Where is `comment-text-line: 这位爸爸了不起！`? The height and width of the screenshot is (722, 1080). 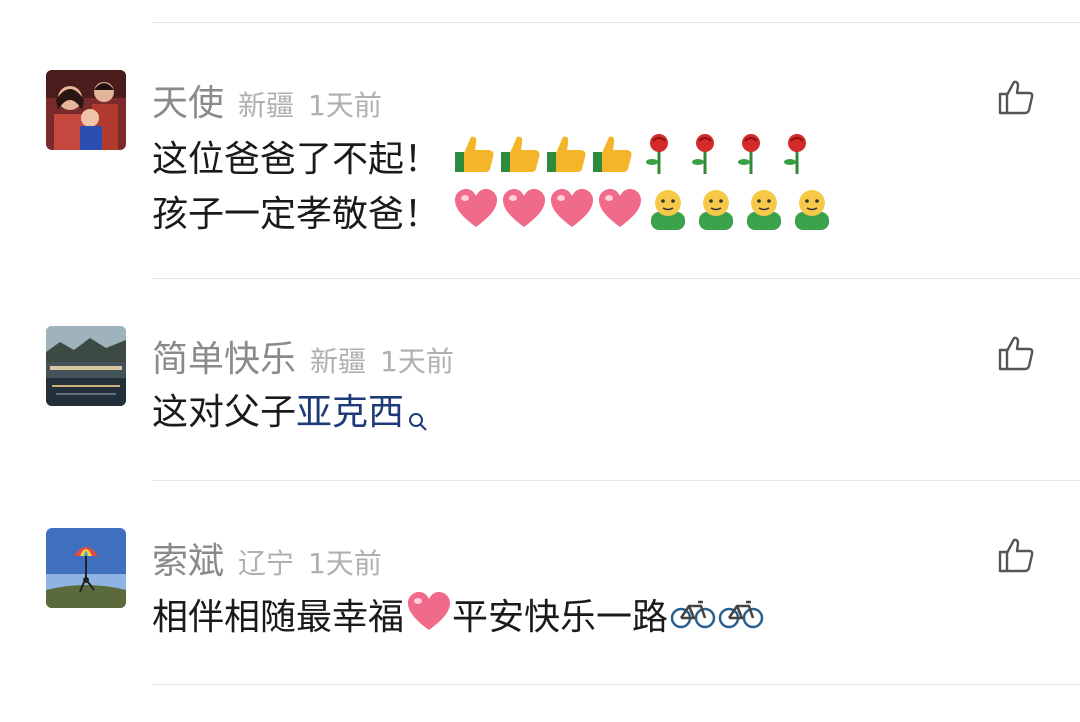 comment-text-line: 这位爸爸了不起！ is located at coordinates (485, 161).